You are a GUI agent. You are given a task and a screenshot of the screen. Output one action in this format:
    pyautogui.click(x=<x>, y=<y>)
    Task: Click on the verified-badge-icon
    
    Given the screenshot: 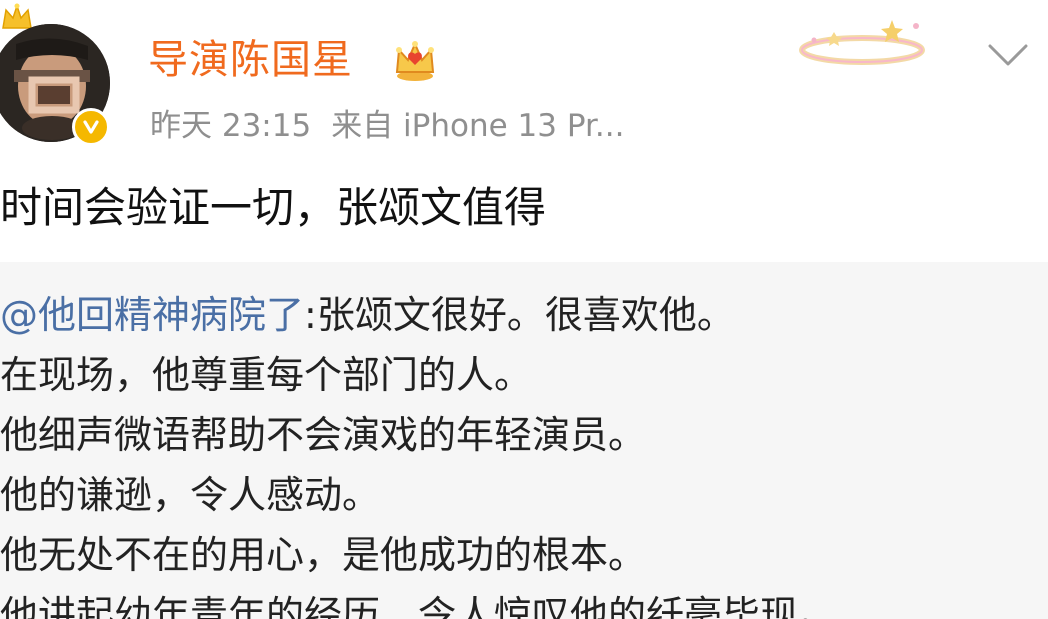 What is the action you would take?
    pyautogui.click(x=91, y=127)
    